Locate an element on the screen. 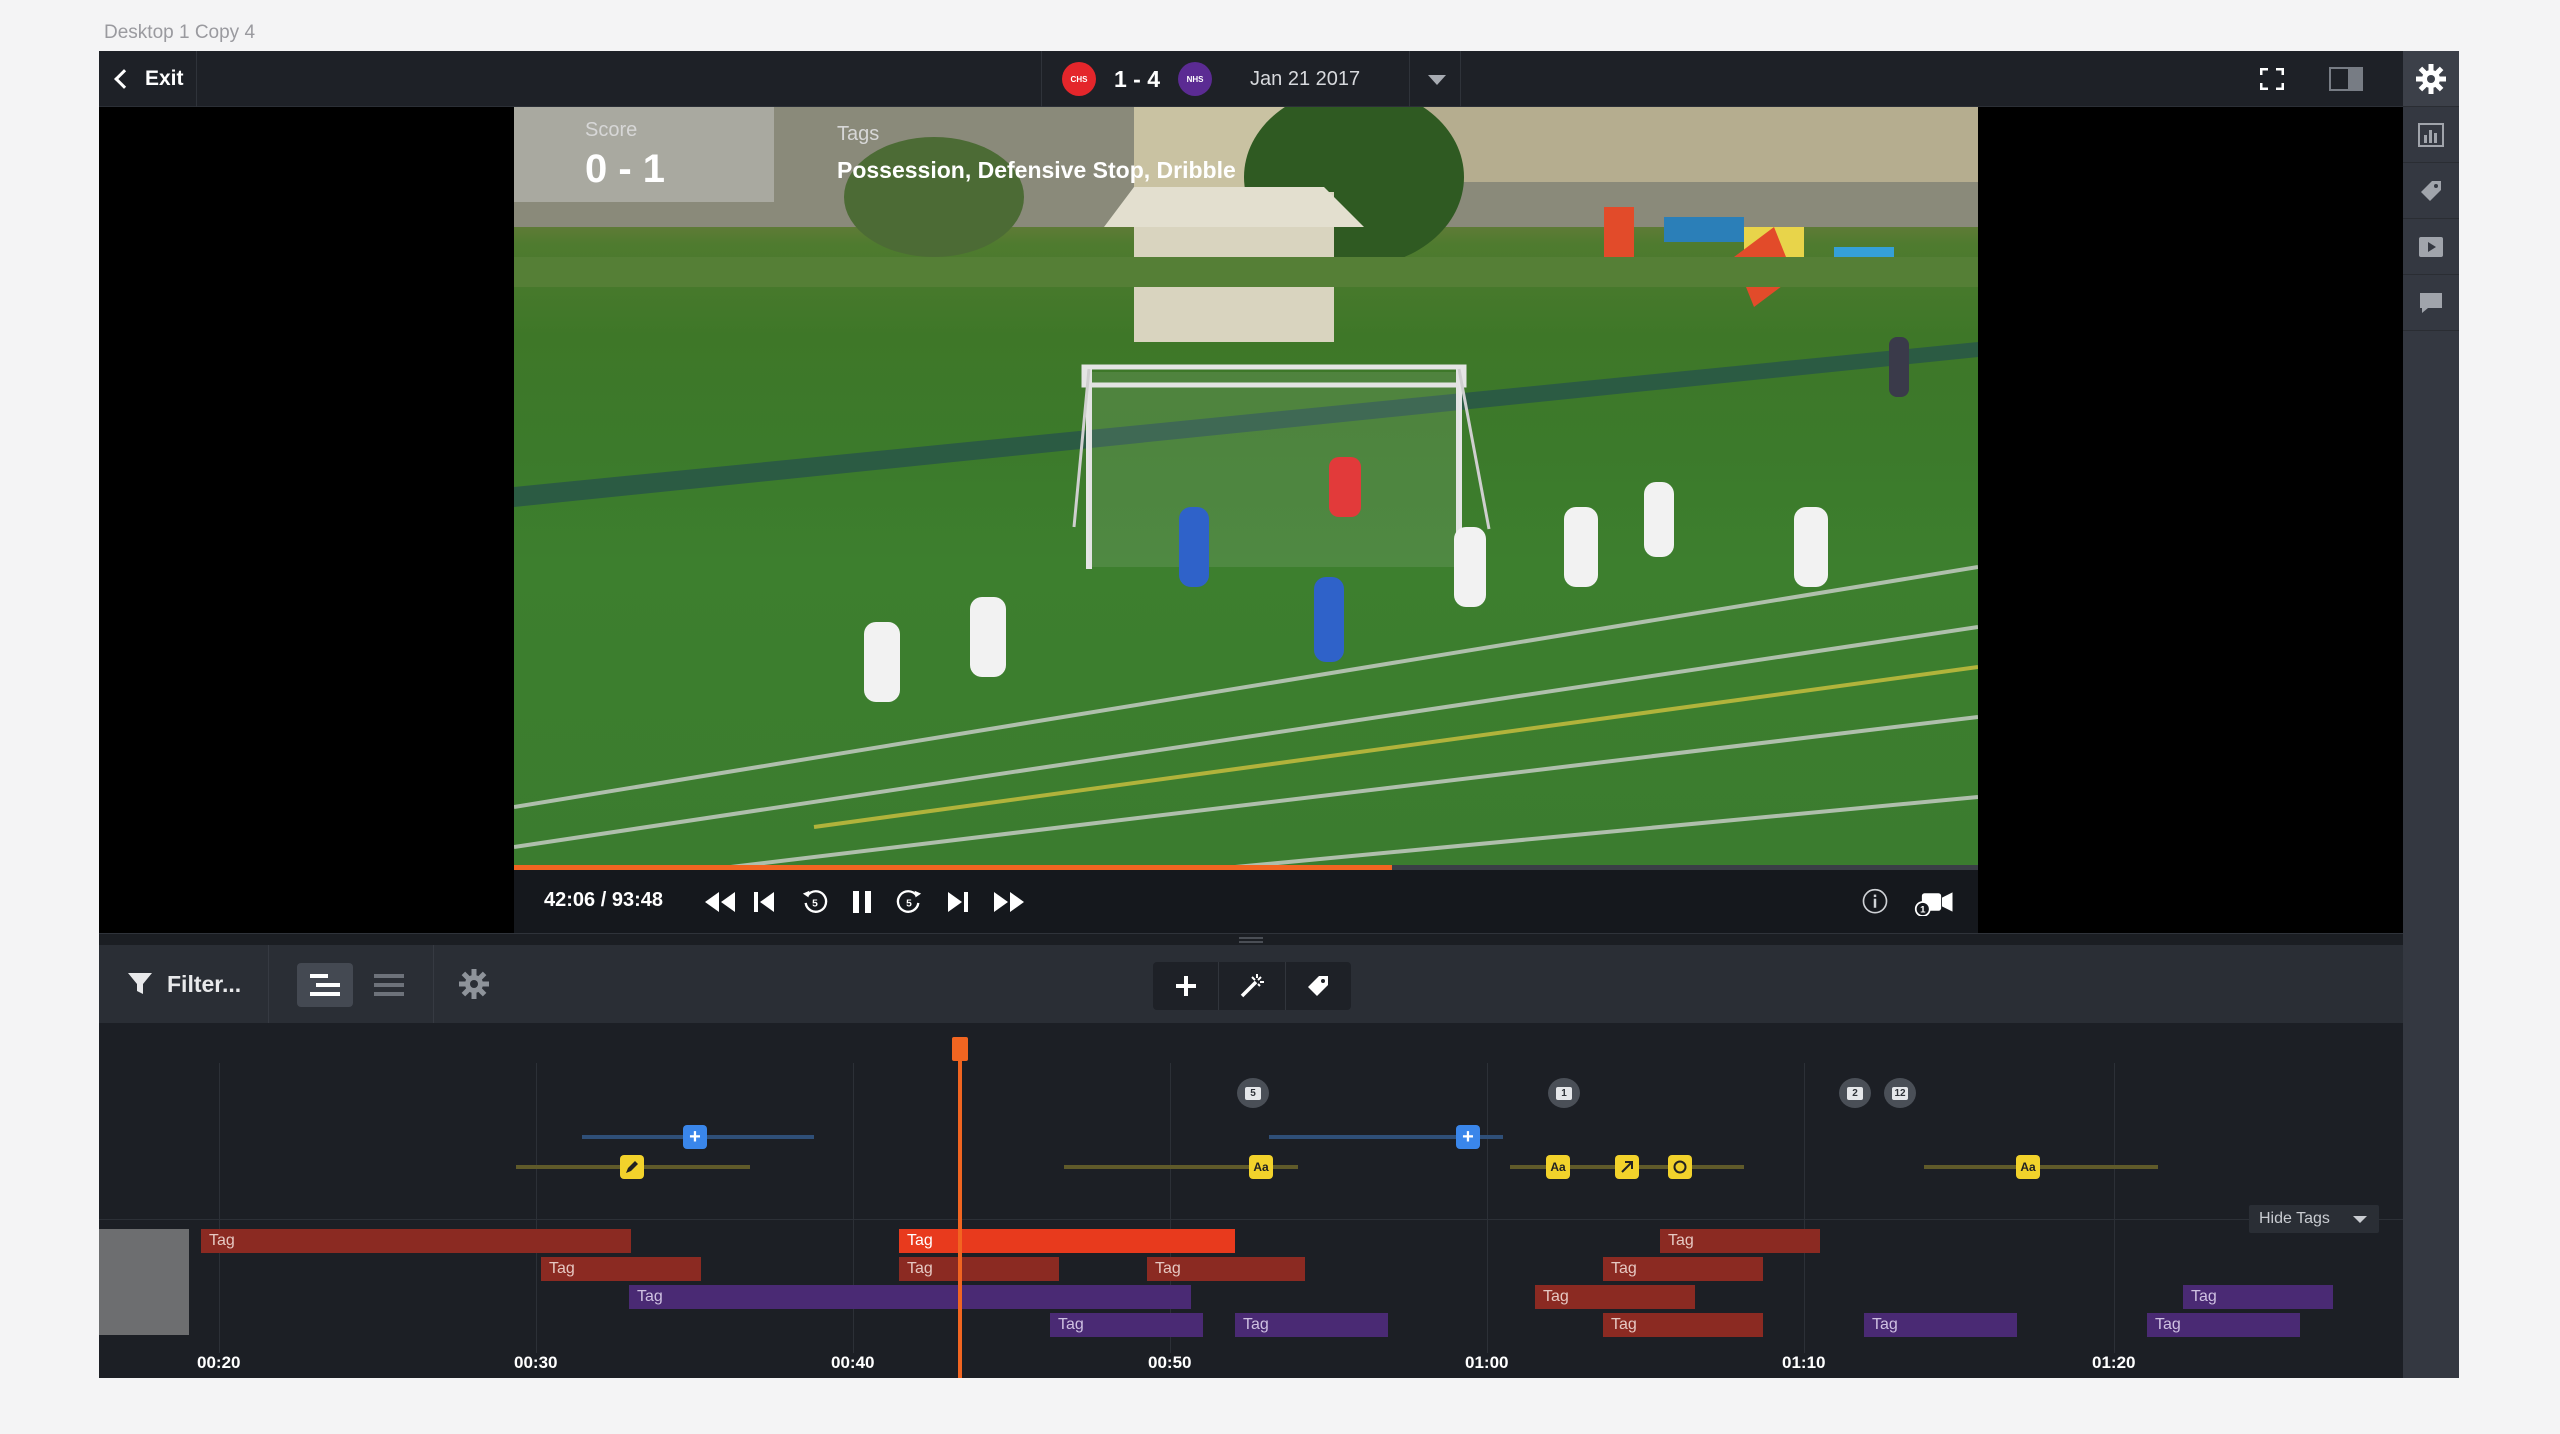  timeline-settings-button is located at coordinates (473, 984).